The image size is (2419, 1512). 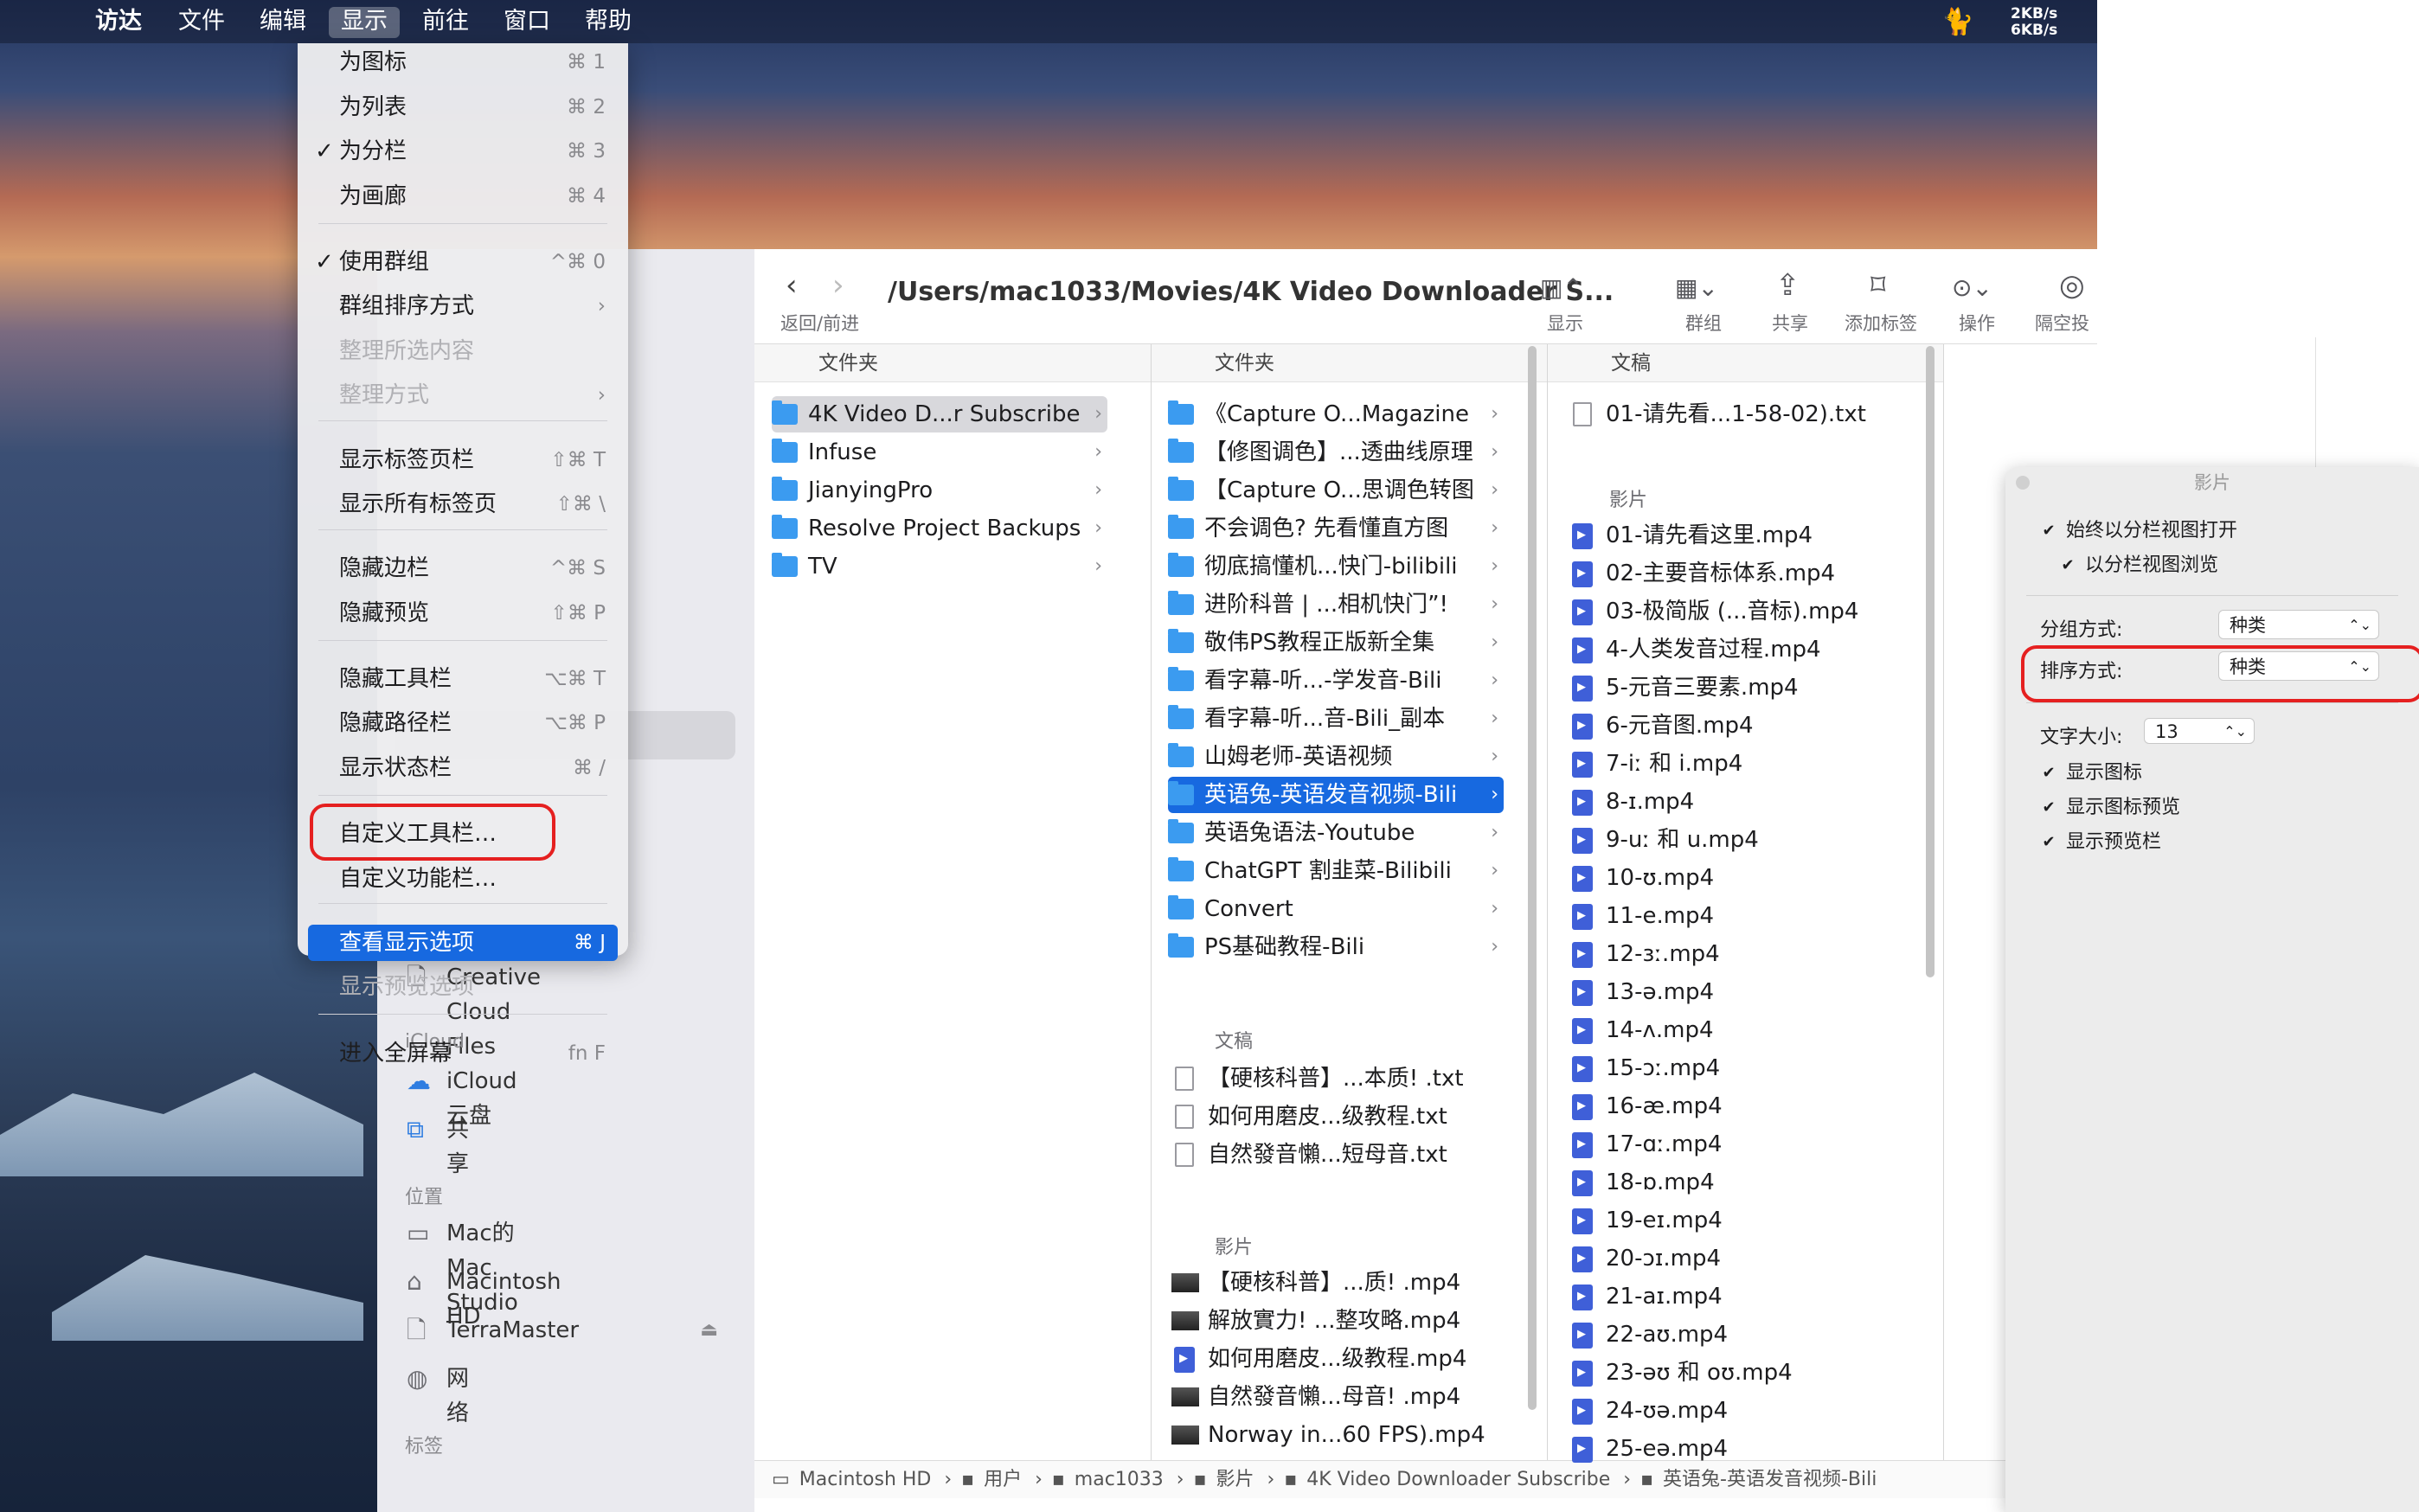 I want to click on file-row: 23-əʊ 和 oʊ.mp4, so click(x=1742, y=1373).